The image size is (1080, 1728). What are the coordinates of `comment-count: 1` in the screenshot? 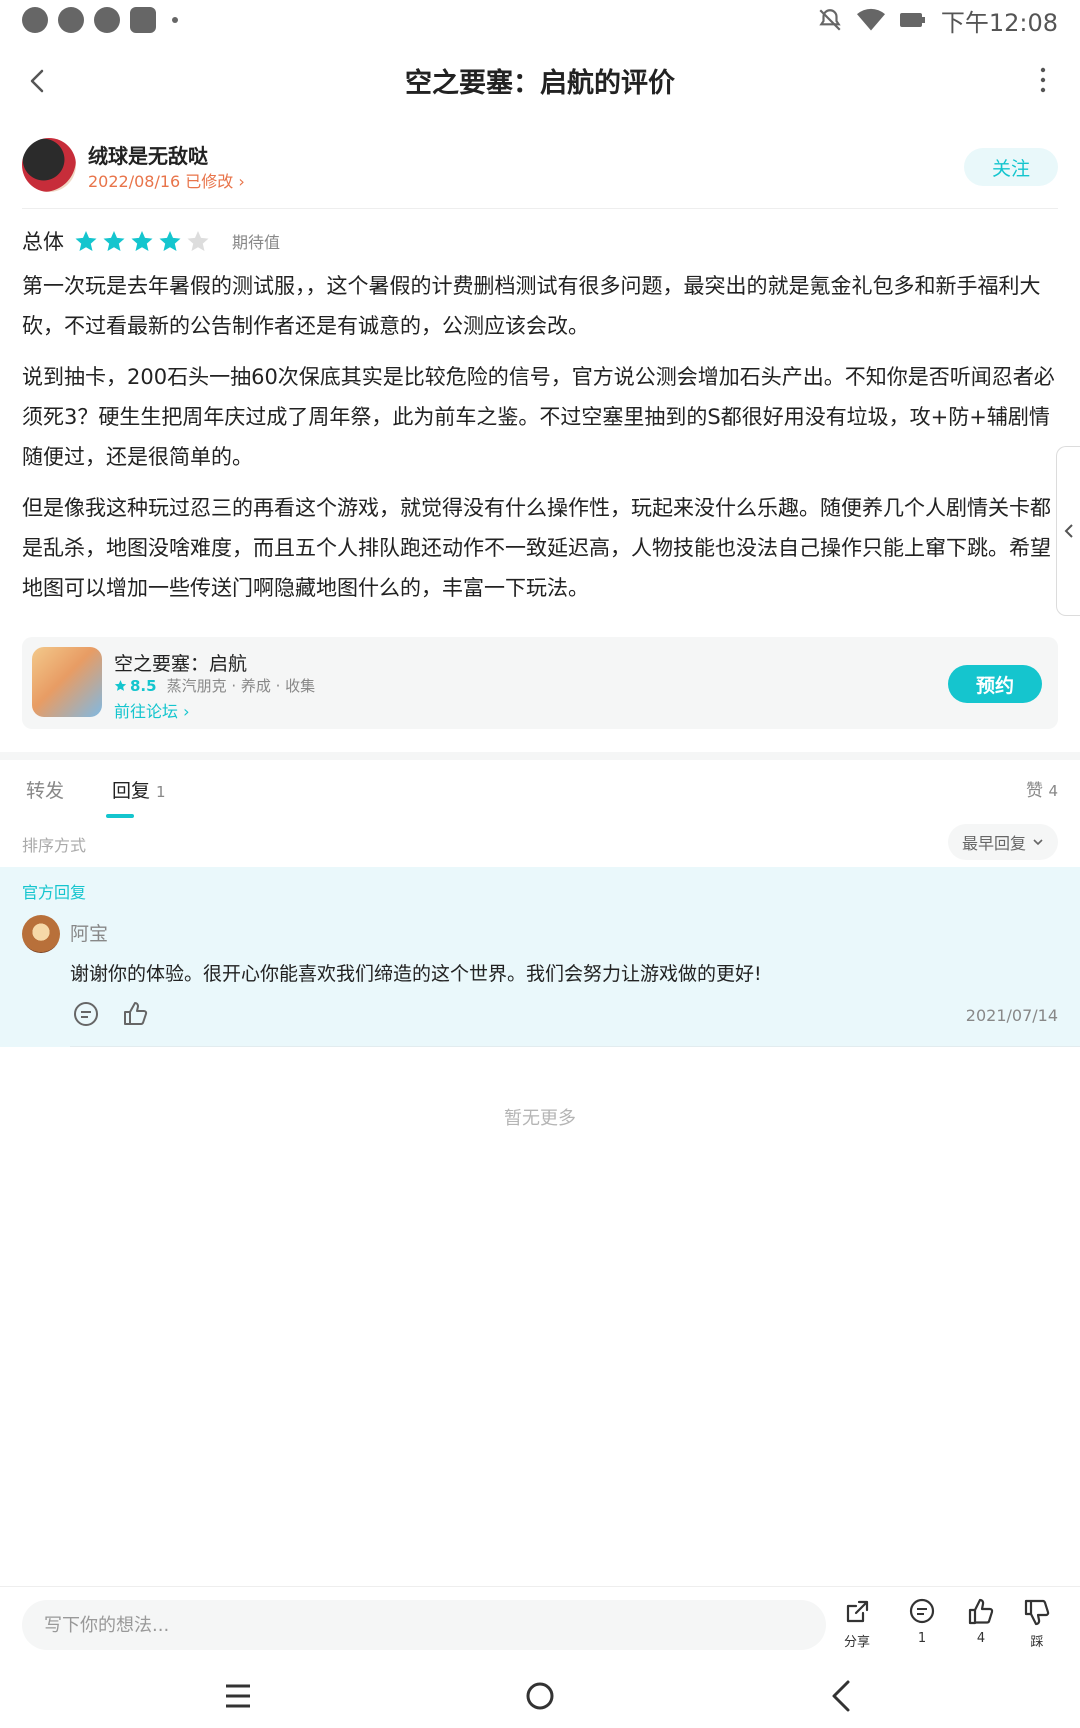 It's located at (922, 1638).